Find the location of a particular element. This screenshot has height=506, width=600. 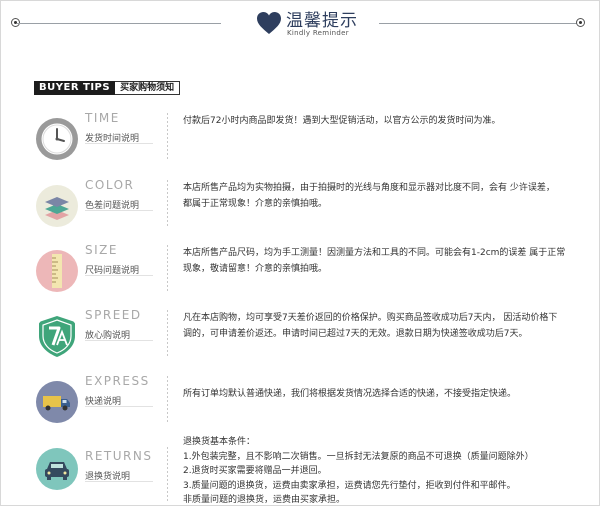

desc-line: 2.退货时买家需要将赠品一并退回。 is located at coordinates (255, 471).